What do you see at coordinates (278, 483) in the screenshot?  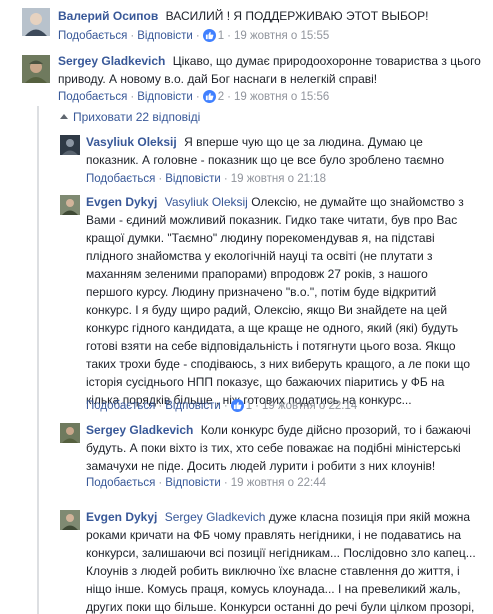 I see `reply-timestamp: 19 жовтня о 22:44` at bounding box center [278, 483].